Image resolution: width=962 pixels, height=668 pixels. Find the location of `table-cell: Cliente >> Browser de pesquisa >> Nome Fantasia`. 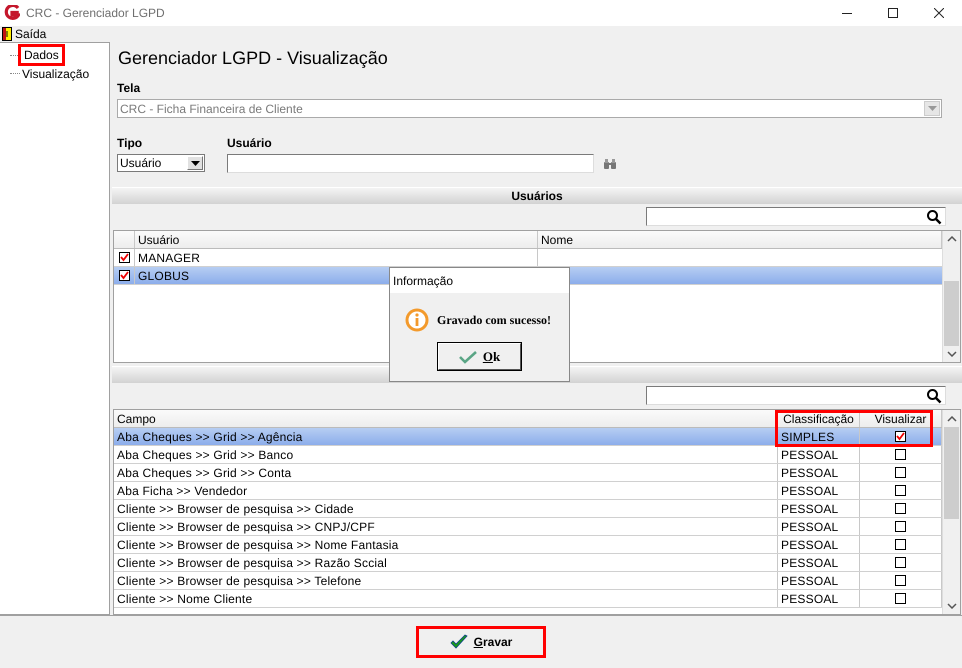

table-cell: Cliente >> Browser de pesquisa >> Nome Fantasia is located at coordinates (446, 544).